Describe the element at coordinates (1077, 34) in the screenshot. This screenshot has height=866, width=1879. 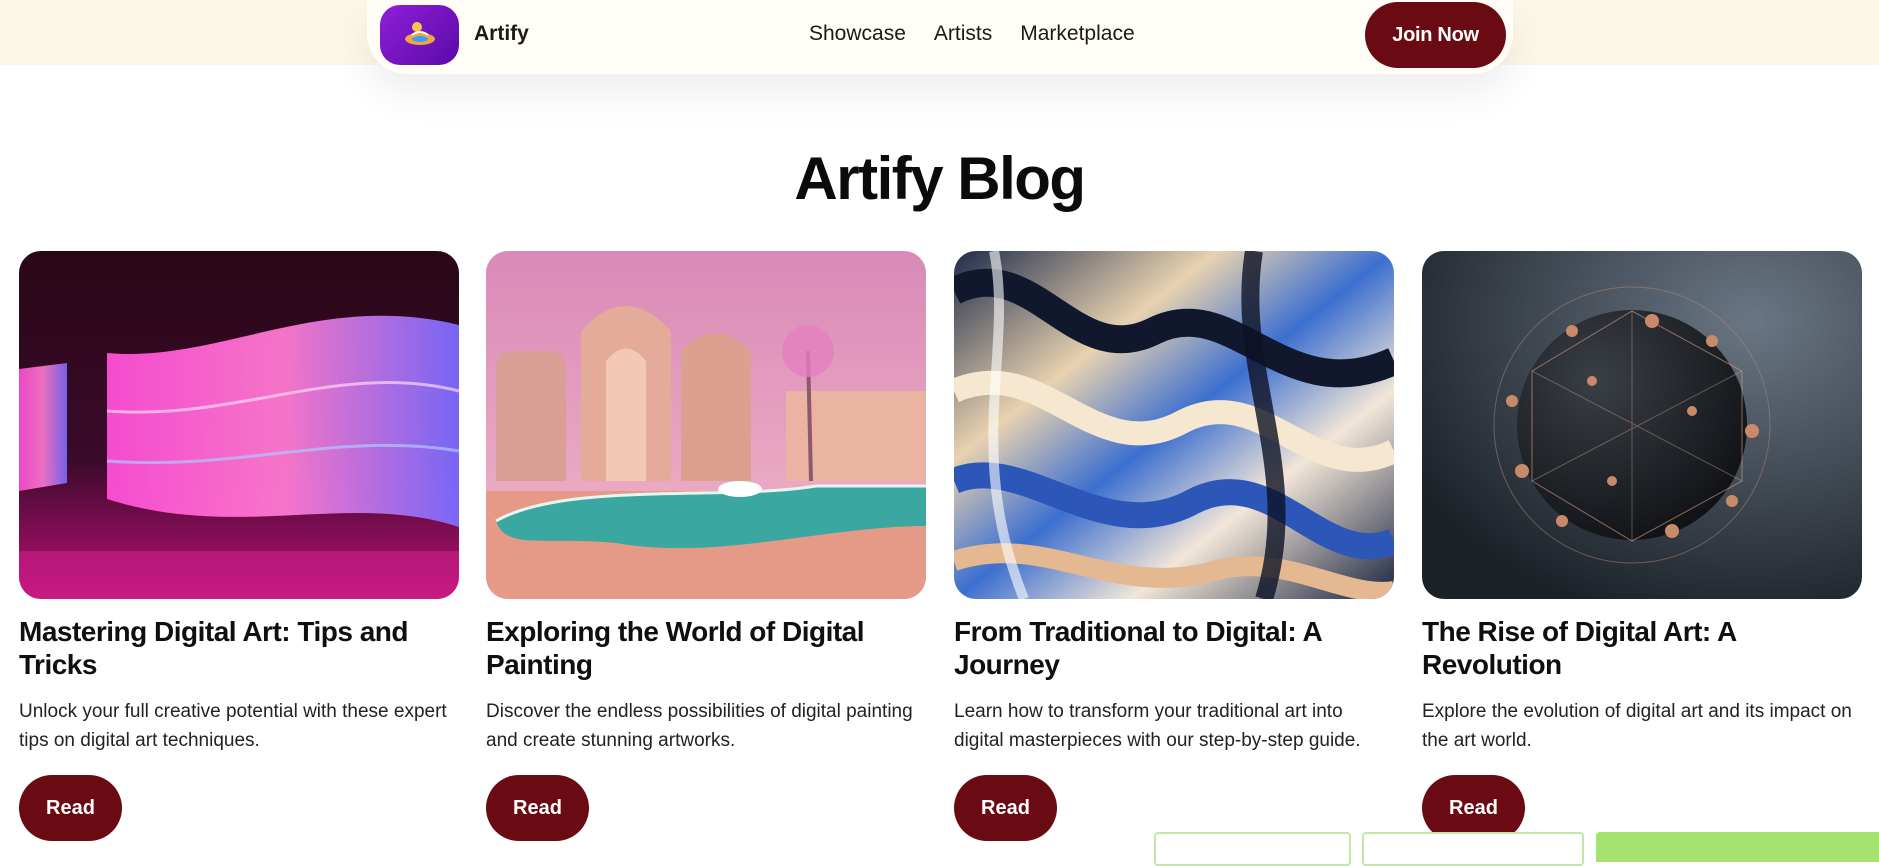
I see `nav-link-marketplace: Marketplace` at that location.